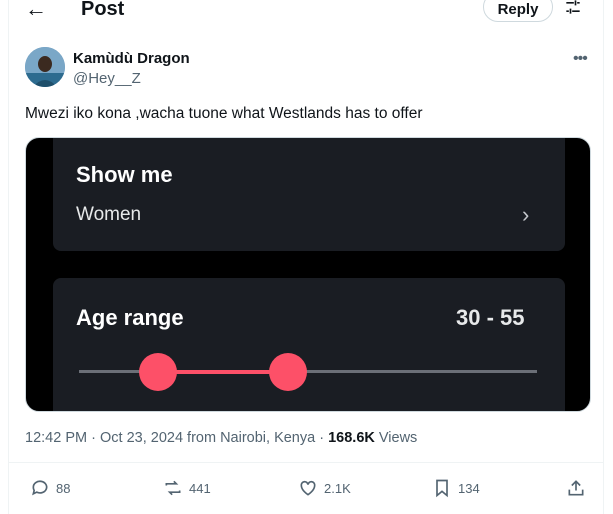 Image resolution: width=613 pixels, height=514 pixels. I want to click on avatar, so click(45, 67).